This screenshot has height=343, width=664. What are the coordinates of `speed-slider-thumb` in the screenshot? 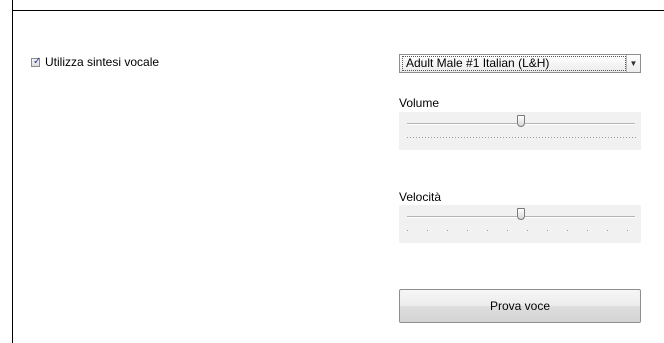 It's located at (521, 214).